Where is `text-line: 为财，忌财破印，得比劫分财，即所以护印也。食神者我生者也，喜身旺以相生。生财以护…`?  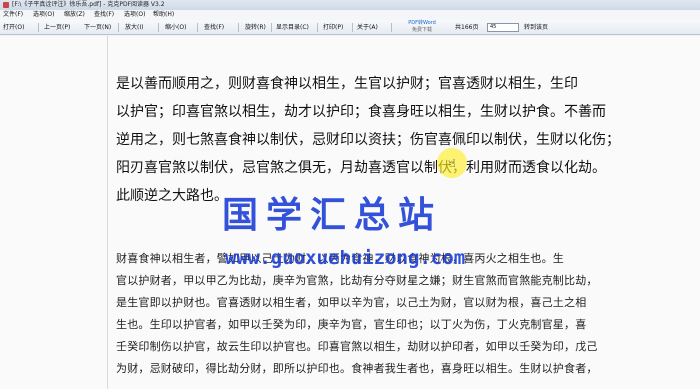
text-line: 为财，忌财破印，得比劫分财，即所以护印也。食神者我生者也，喜身旺以相生。生财以护… is located at coordinates (357, 368).